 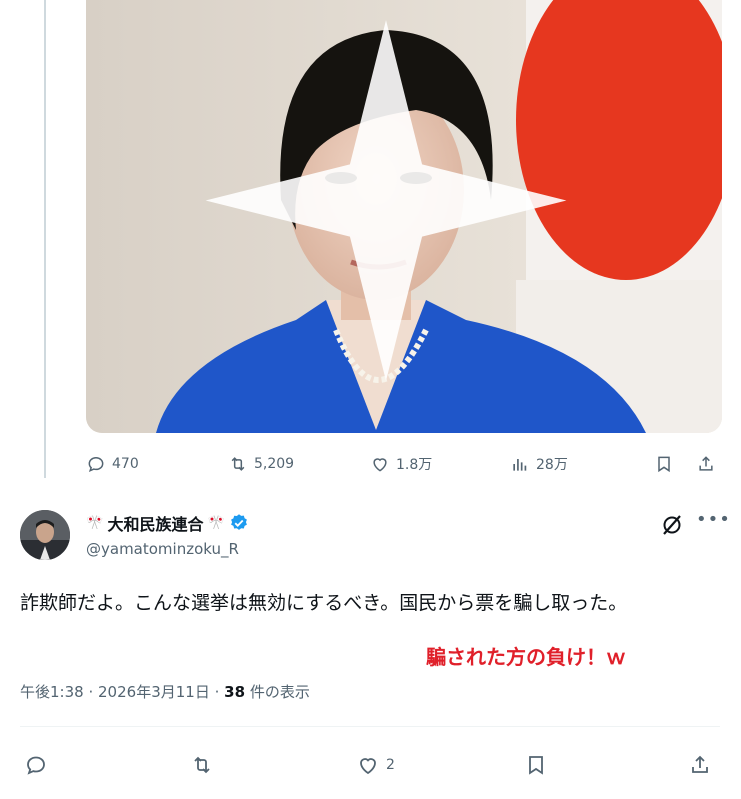 What do you see at coordinates (414, 465) in the screenshot?
I see `like-count: 1.8万` at bounding box center [414, 465].